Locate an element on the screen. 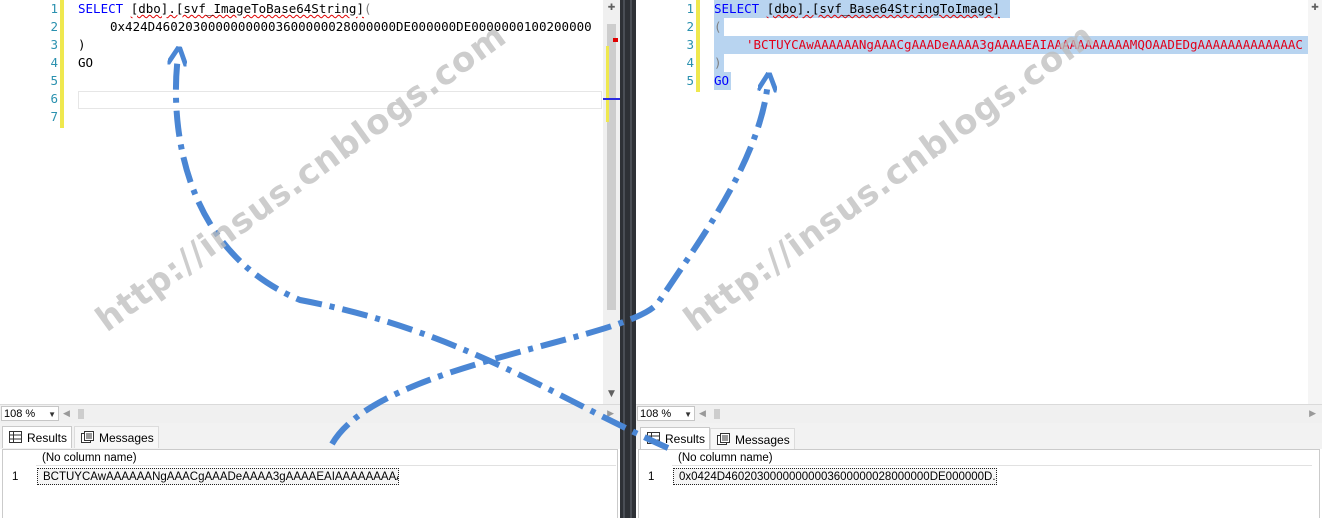 The image size is (1322, 518). right-line-number-gutter: 1 2 3 4 5 is located at coordinates (666, 46).